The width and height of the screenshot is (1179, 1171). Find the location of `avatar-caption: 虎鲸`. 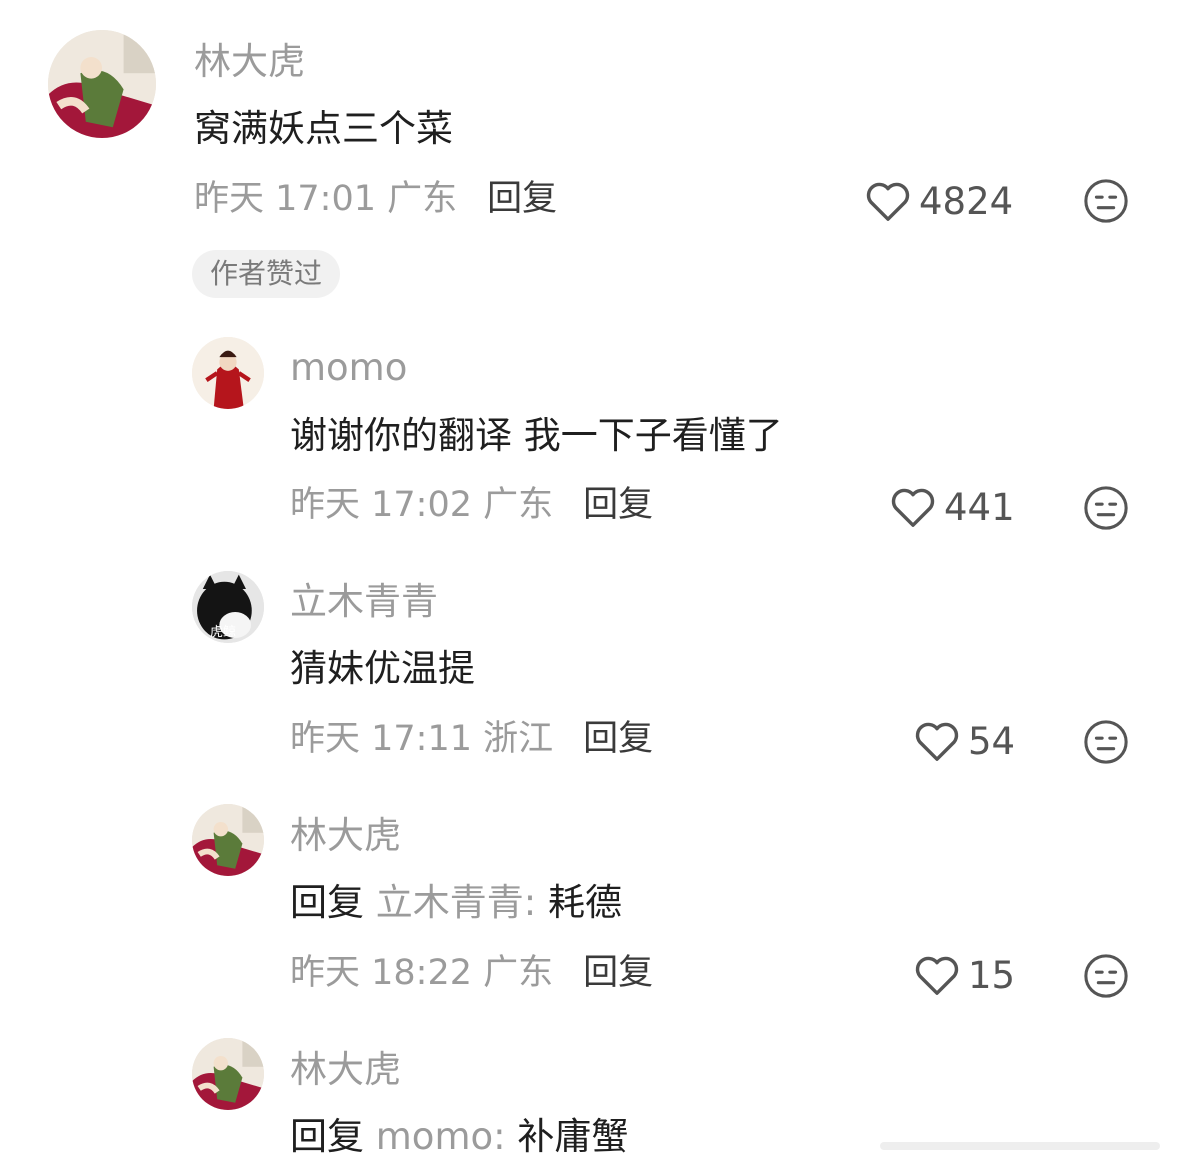

avatar-caption: 虎鲸 is located at coordinates (223, 632).